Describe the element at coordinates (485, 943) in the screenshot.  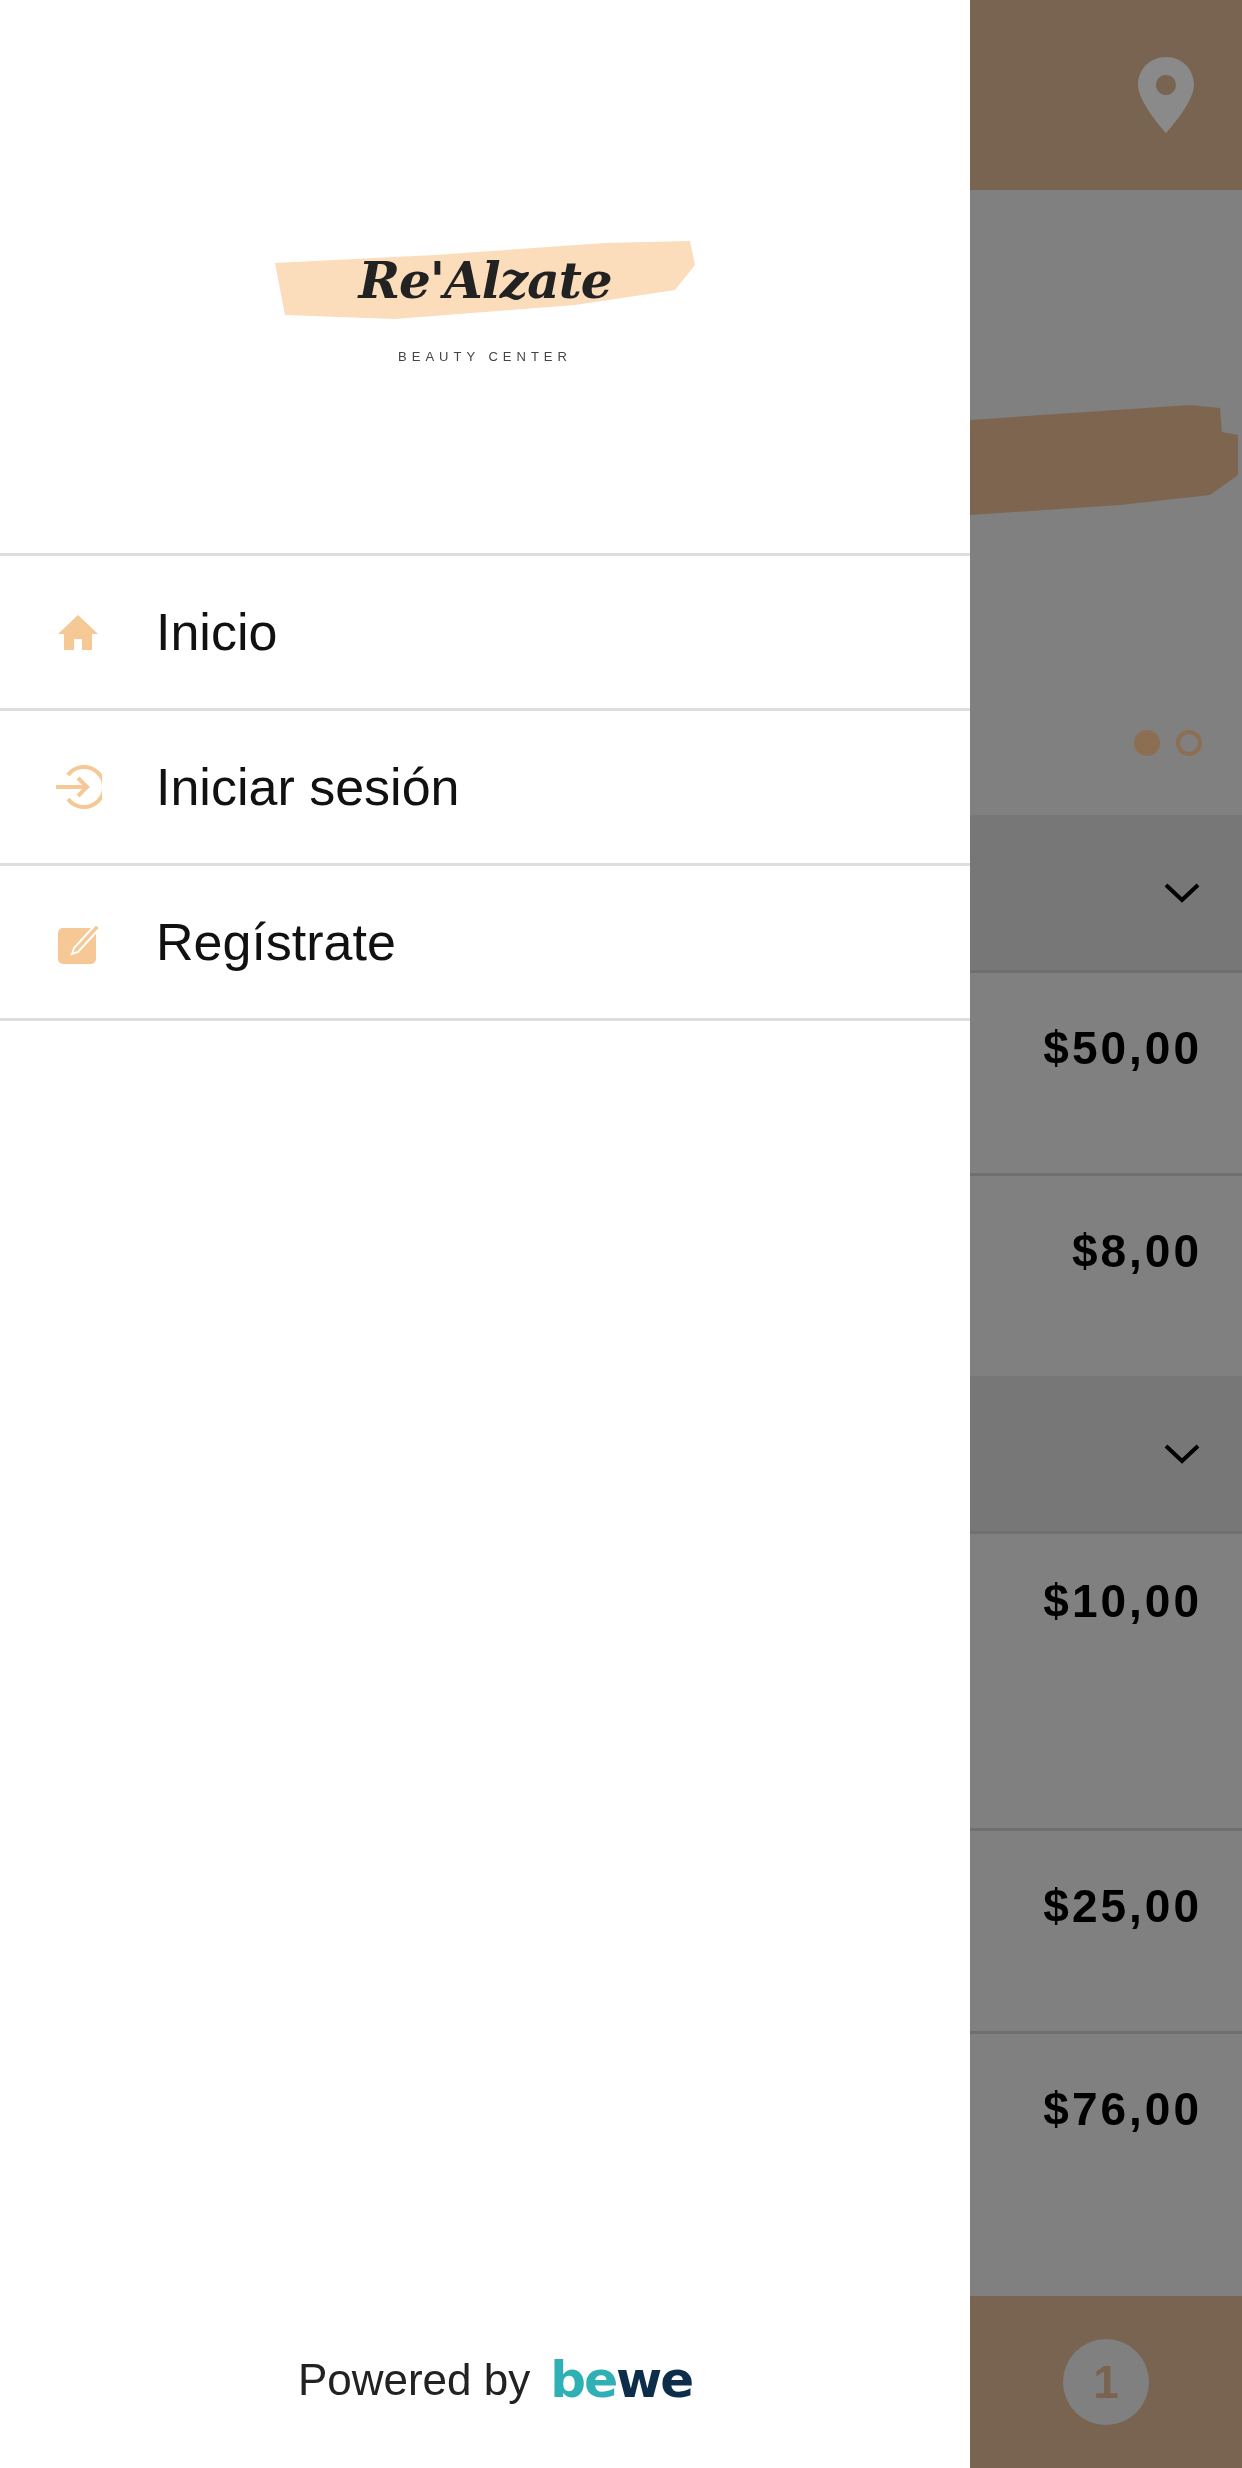
I see `menu-item: Regístrate` at that location.